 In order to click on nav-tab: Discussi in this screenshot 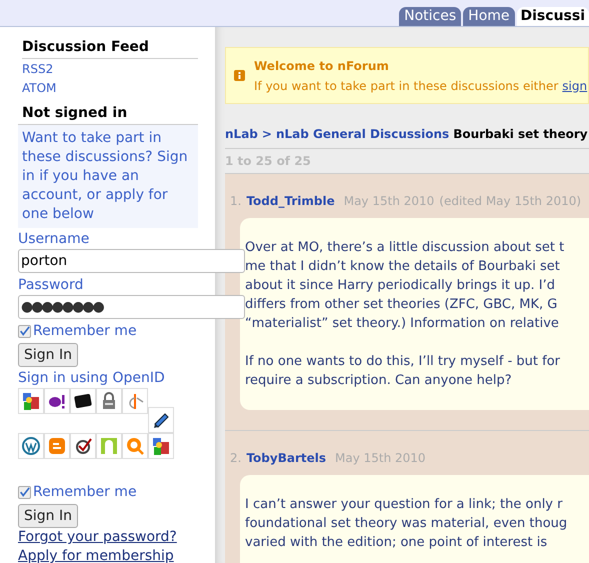, I will do `click(552, 16)`.